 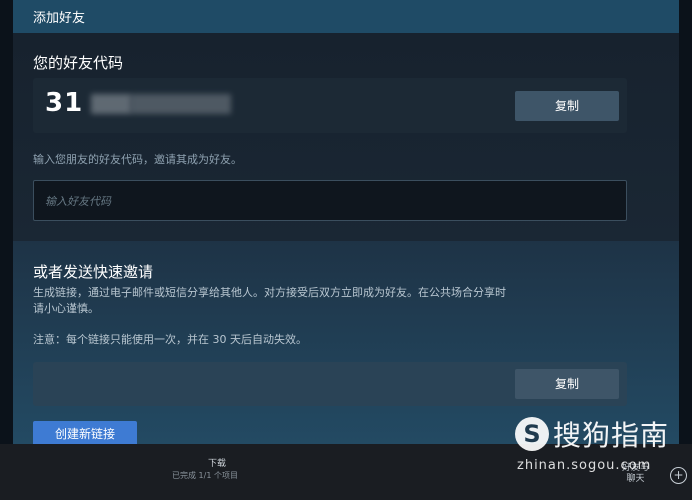 I want to click on friend-code-box: 31 复制, so click(x=330, y=105).